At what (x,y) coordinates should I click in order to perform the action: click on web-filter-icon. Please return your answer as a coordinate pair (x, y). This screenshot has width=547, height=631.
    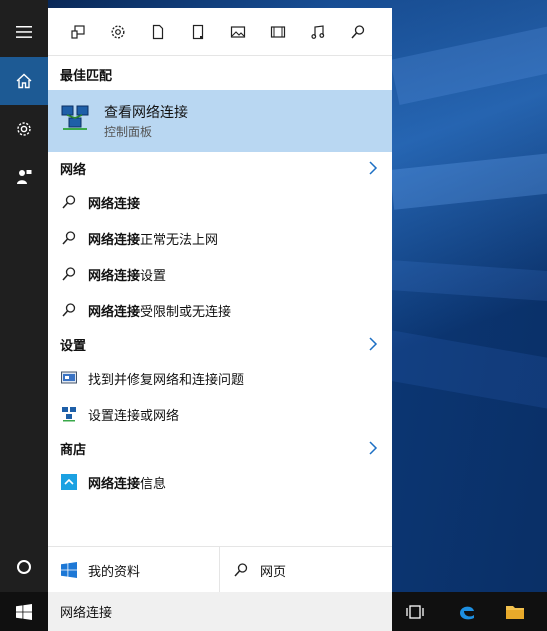
    Looking at the image, I should click on (358, 31).